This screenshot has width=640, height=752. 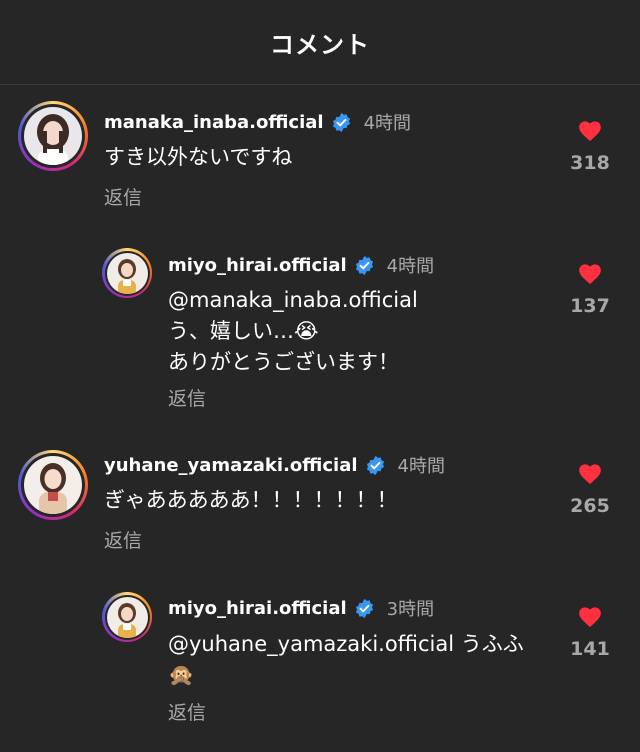 I want to click on like-control: 137, so click(x=590, y=289).